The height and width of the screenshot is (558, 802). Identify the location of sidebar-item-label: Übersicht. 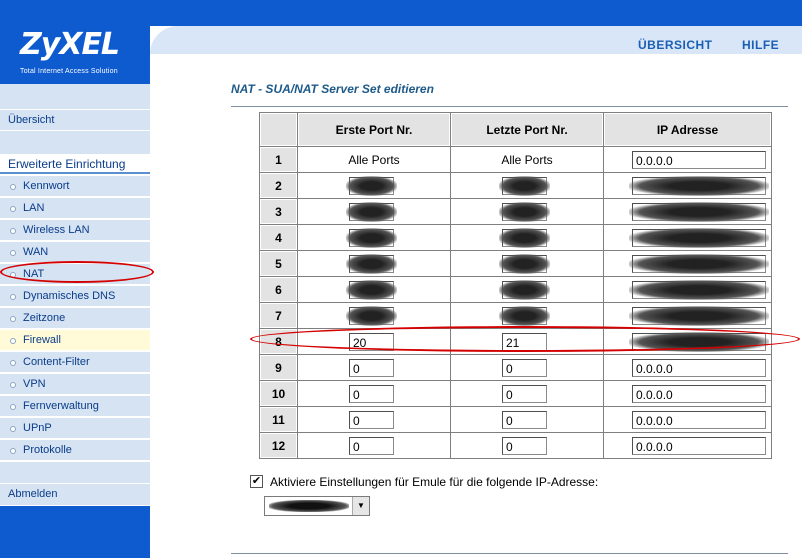
(31, 120).